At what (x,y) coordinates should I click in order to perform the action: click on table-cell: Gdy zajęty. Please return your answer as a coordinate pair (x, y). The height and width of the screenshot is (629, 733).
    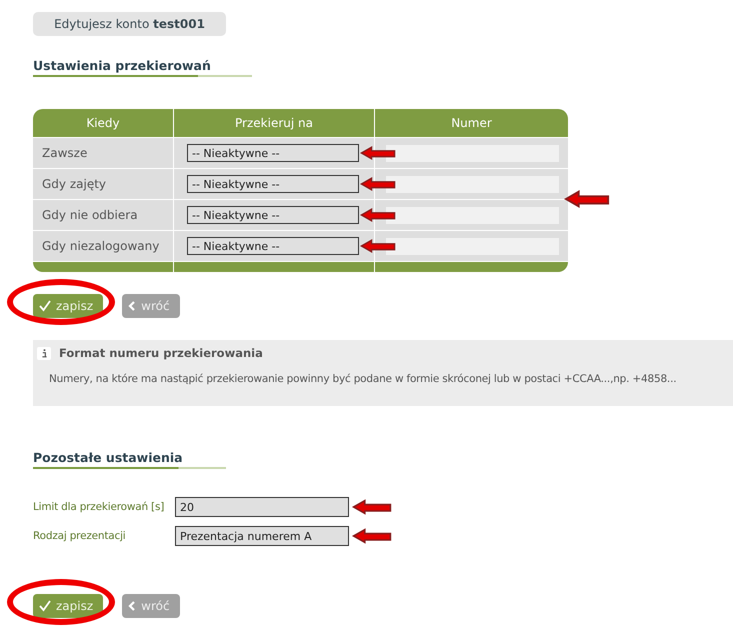
    Looking at the image, I should click on (103, 184).